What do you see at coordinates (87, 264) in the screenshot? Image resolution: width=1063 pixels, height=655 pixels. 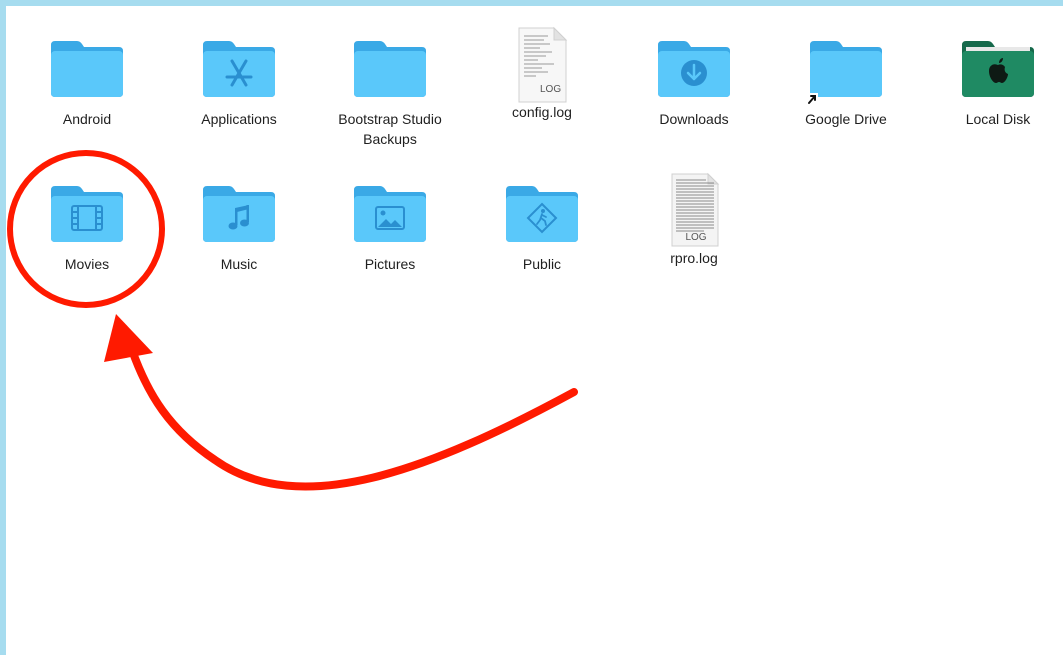 I see `item-label: Movies` at bounding box center [87, 264].